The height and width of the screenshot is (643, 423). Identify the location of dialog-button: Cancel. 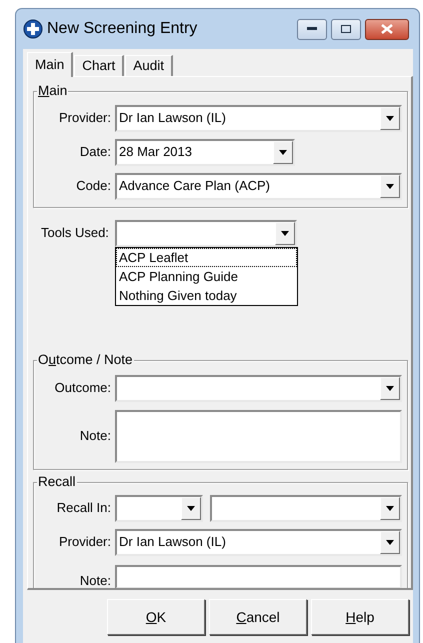
(258, 617).